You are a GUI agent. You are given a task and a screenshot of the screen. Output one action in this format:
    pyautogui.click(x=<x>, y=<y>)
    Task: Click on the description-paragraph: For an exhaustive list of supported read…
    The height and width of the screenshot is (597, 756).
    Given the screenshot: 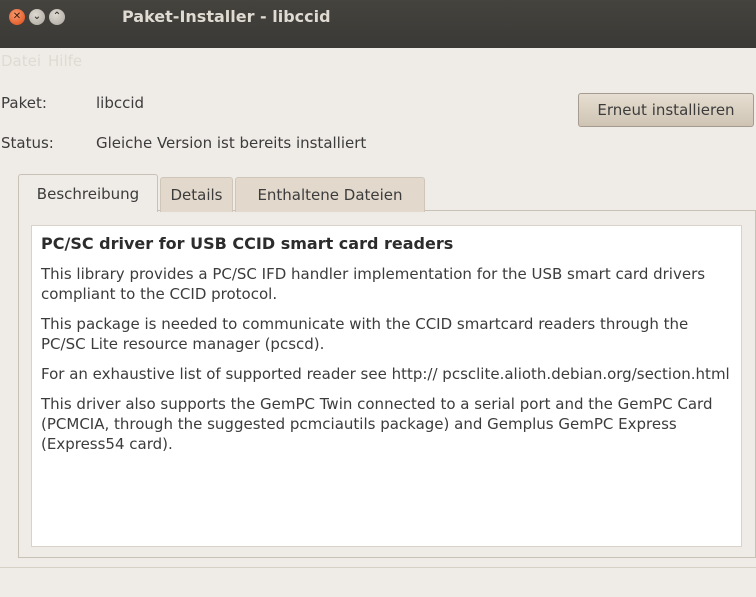 What is the action you would take?
    pyautogui.click(x=385, y=374)
    